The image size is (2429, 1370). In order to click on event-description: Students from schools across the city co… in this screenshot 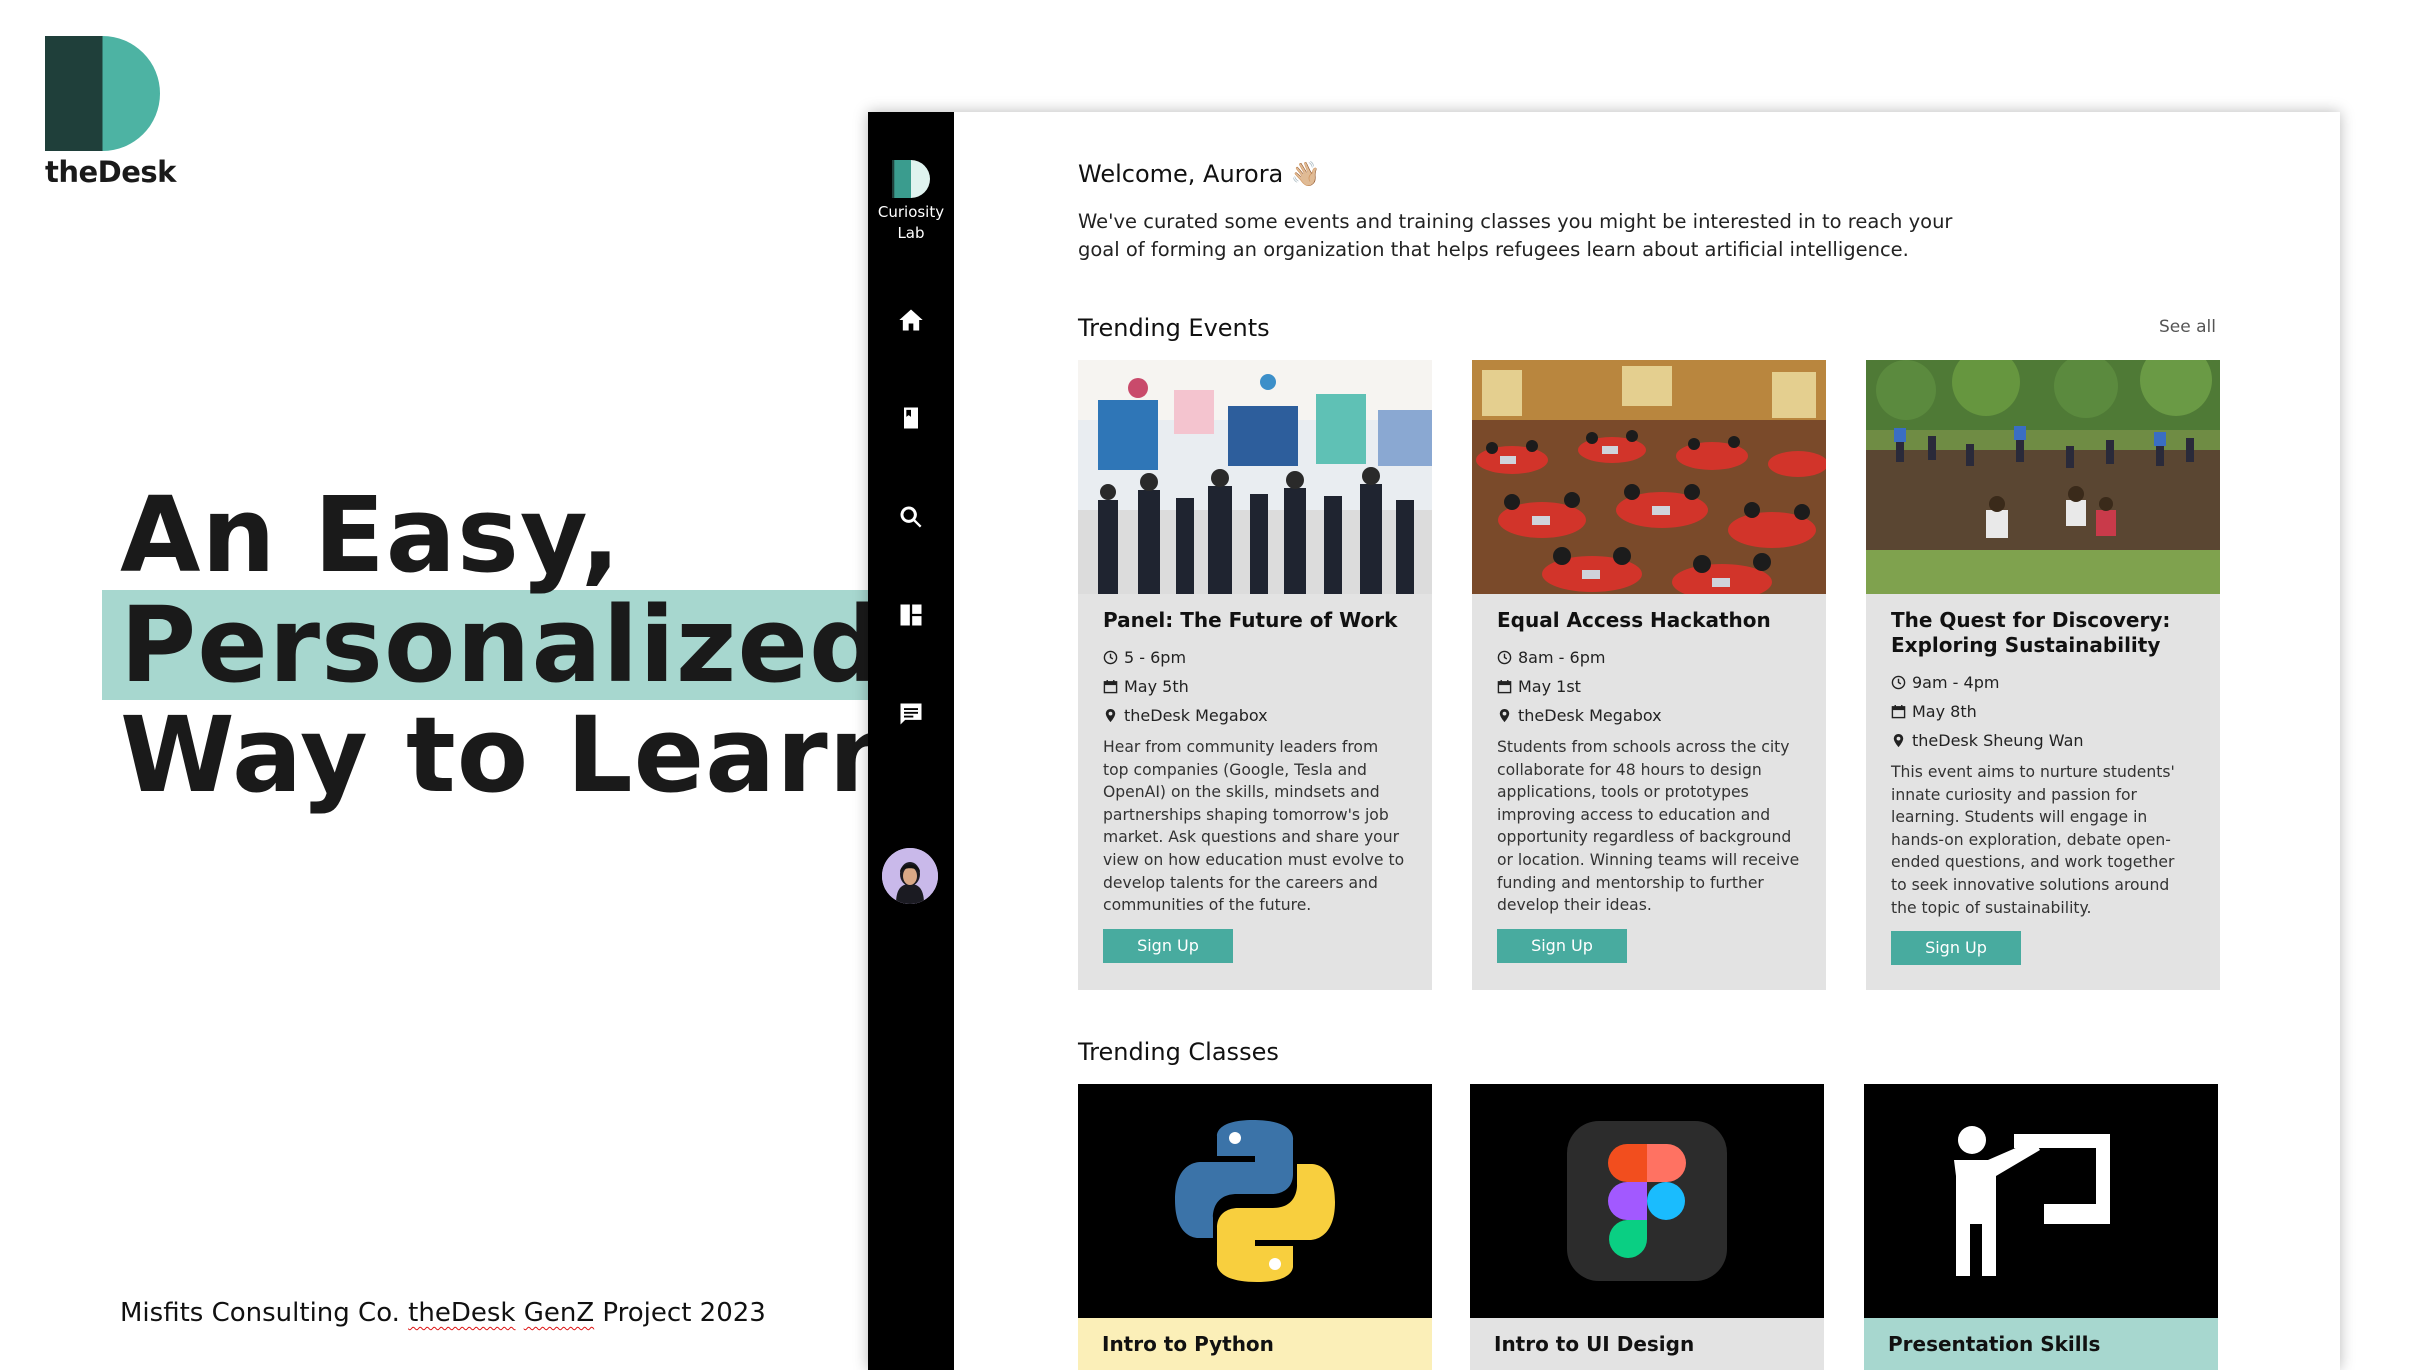, I will do `click(1648, 826)`.